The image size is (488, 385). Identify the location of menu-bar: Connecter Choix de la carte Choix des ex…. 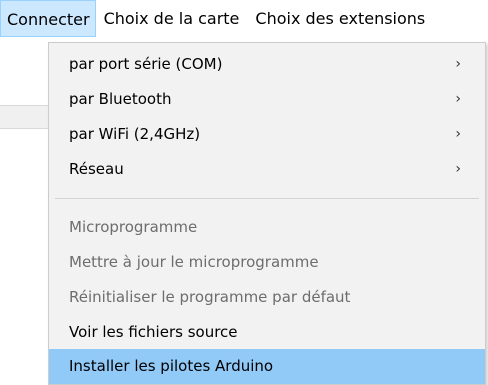
(244, 18).